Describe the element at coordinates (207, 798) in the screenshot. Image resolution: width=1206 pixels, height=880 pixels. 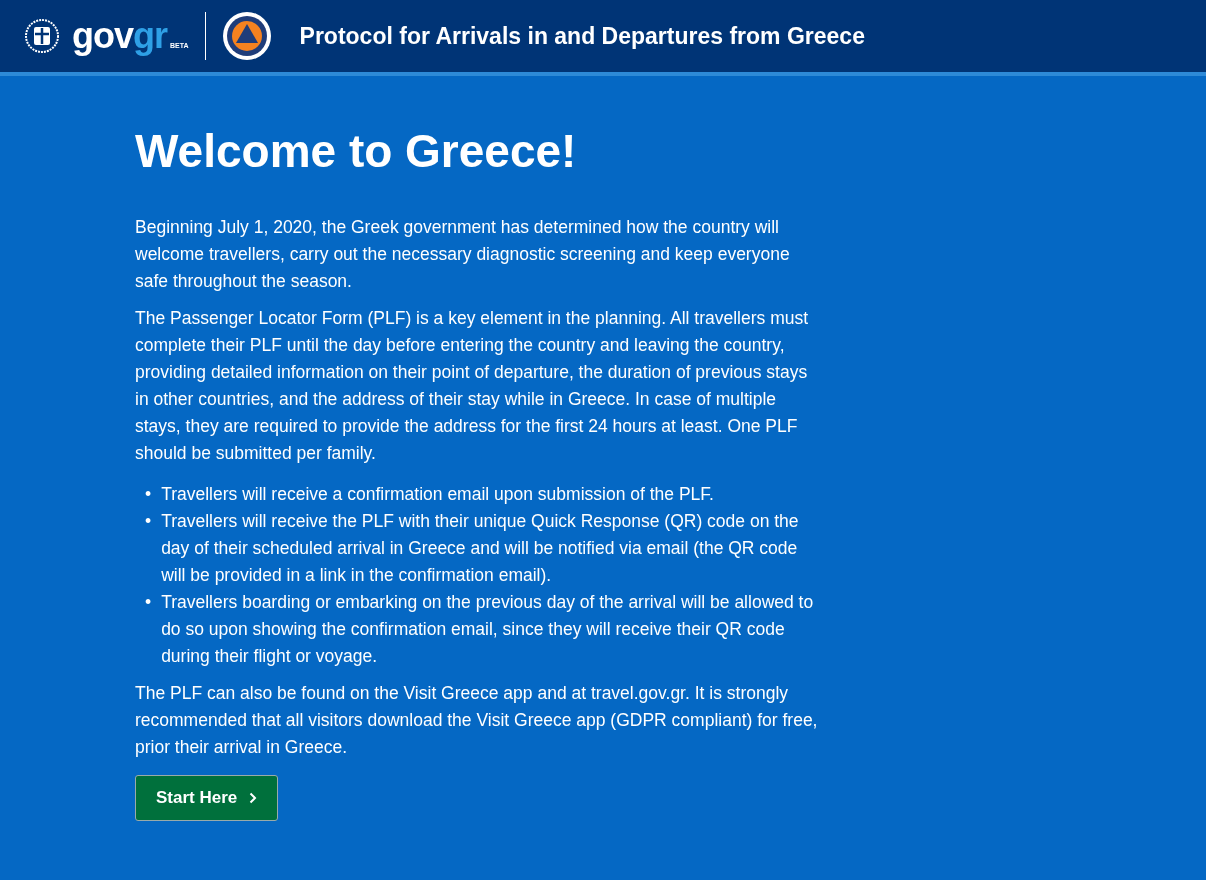
I see `start-button: Start Here` at that location.